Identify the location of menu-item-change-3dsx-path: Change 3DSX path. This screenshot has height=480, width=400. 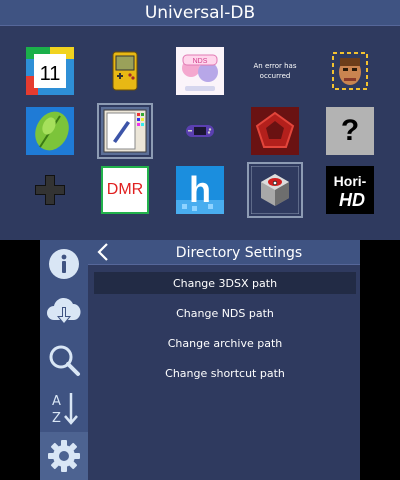
(225, 283).